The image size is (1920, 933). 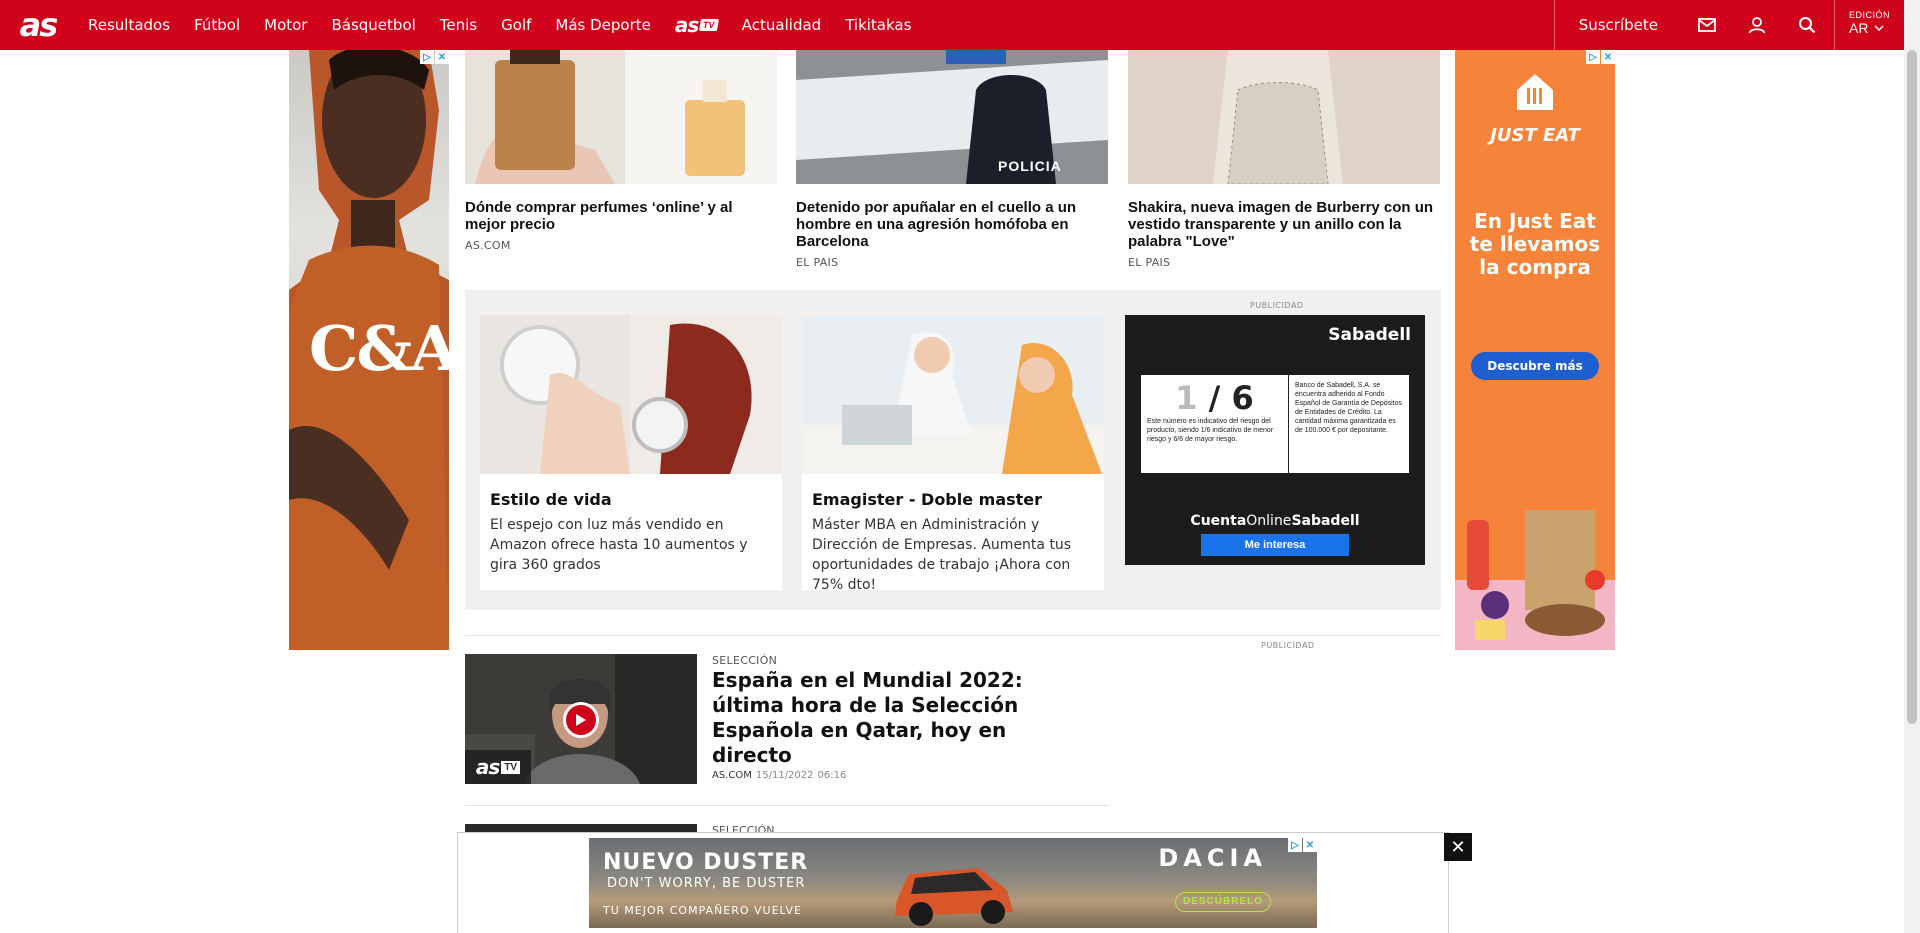 I want to click on nav-item-resultados: Resultados, so click(x=129, y=25).